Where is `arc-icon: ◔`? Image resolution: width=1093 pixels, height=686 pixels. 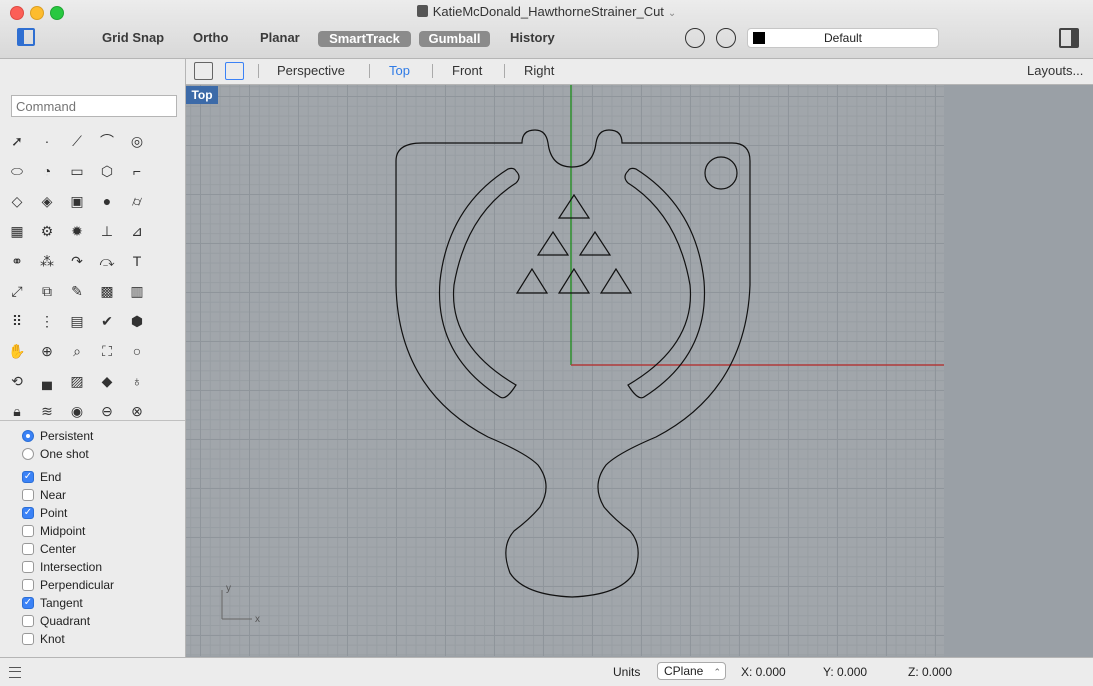 arc-icon: ◔ is located at coordinates (47, 171).